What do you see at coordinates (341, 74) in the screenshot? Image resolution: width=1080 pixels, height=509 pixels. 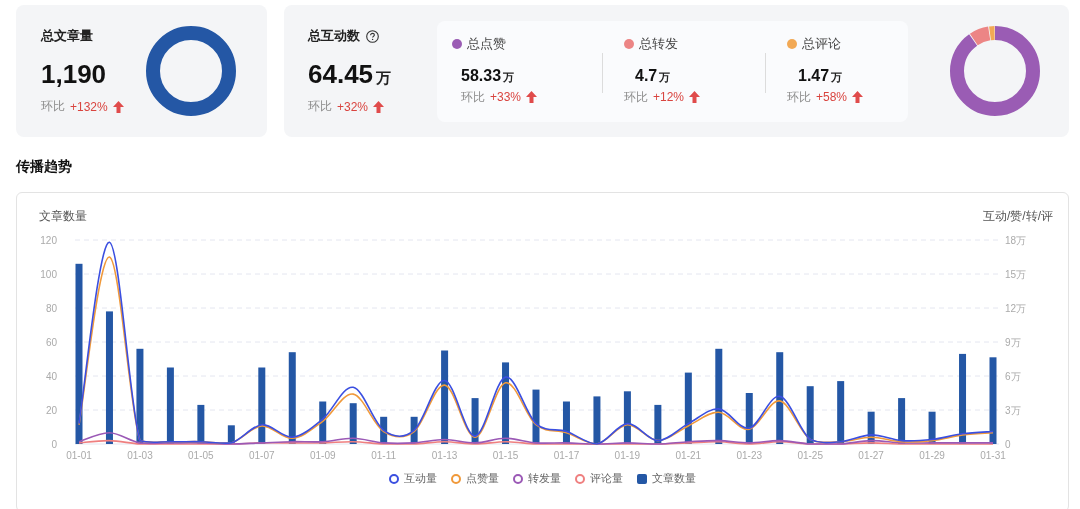 I see `interaction-total: 64.45` at bounding box center [341, 74].